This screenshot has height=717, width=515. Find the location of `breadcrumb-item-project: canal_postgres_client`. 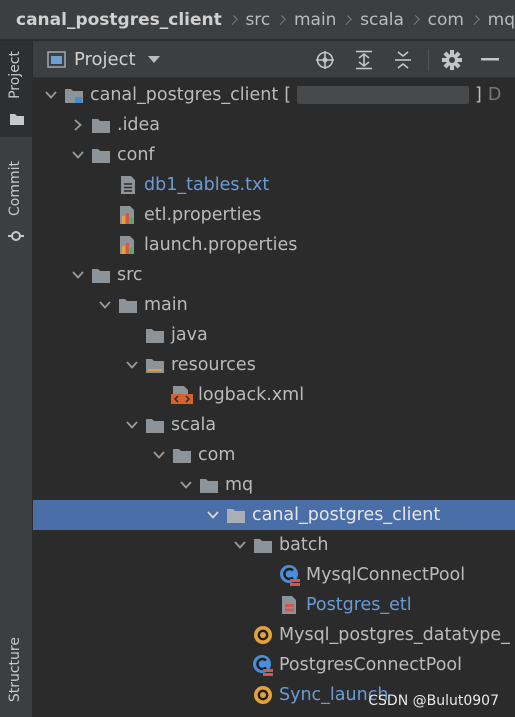

breadcrumb-item-project: canal_postgres_client is located at coordinates (119, 20).